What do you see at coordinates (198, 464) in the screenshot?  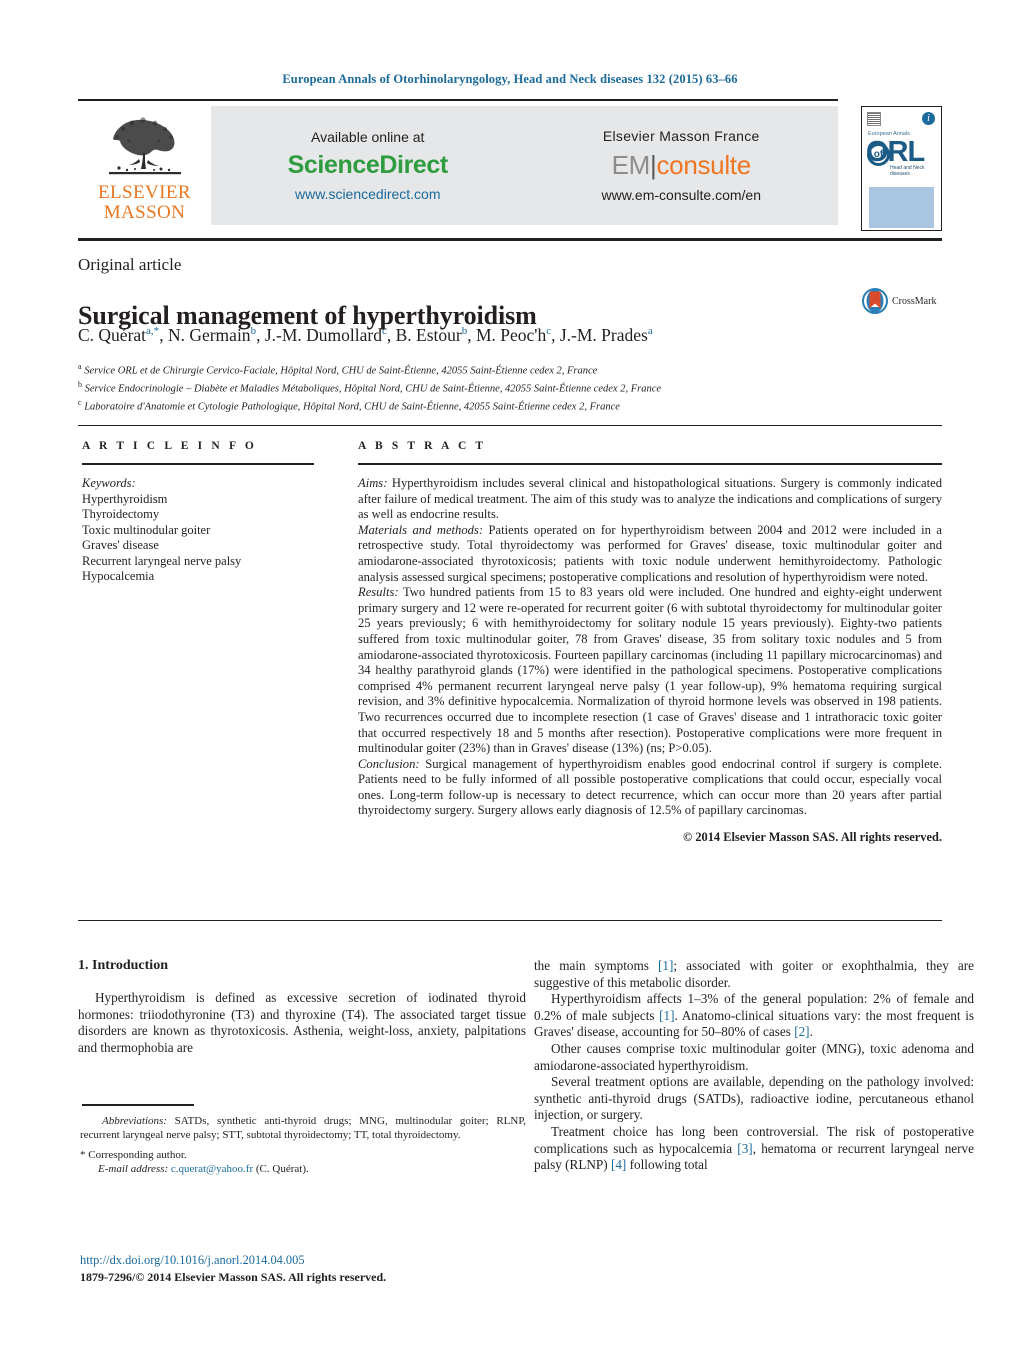 I see `article-info-rule` at bounding box center [198, 464].